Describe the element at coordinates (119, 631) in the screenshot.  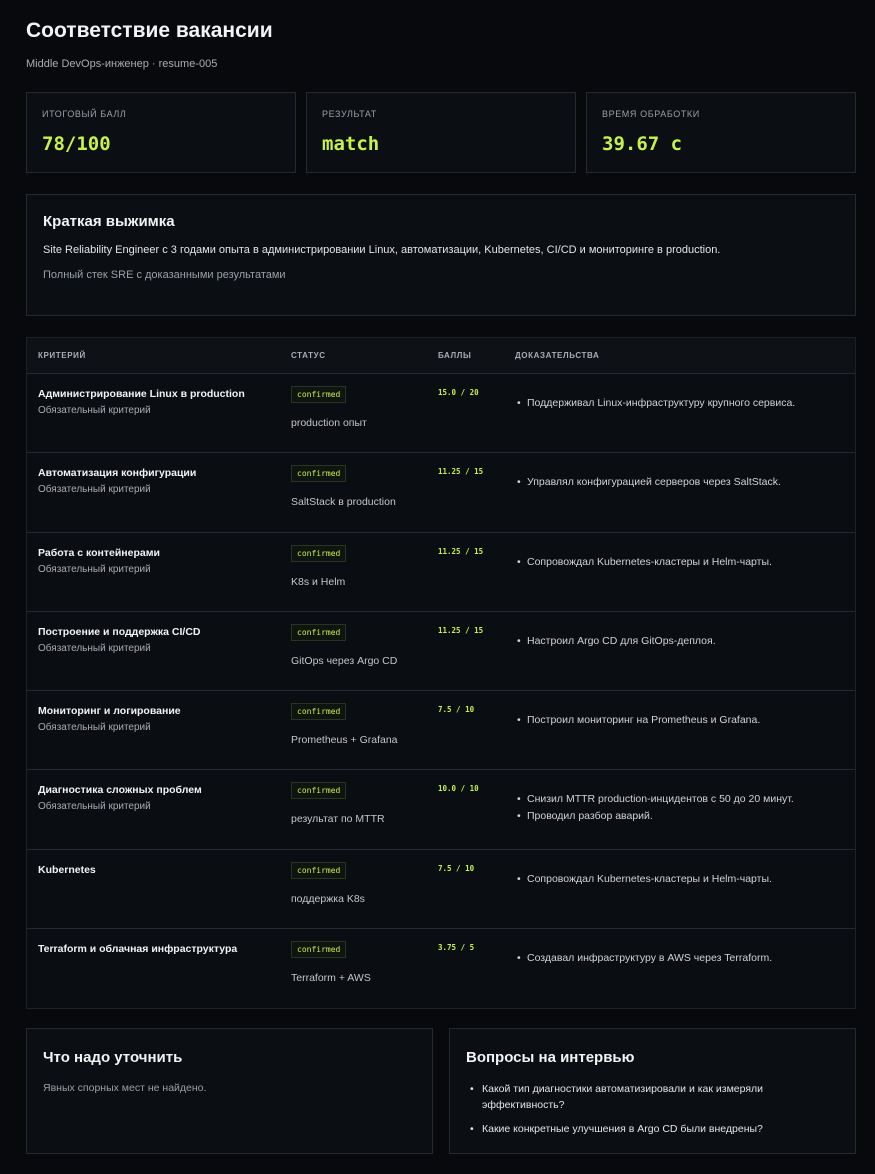
I see `criterion-name: Построение и поддержка CI/CD` at that location.